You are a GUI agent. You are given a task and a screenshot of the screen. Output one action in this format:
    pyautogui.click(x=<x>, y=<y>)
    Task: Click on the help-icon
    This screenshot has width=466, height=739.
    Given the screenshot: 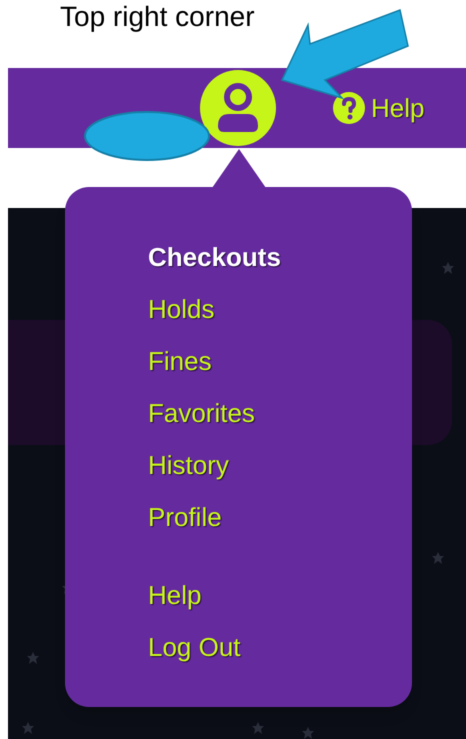 What is the action you would take?
    pyautogui.click(x=349, y=108)
    